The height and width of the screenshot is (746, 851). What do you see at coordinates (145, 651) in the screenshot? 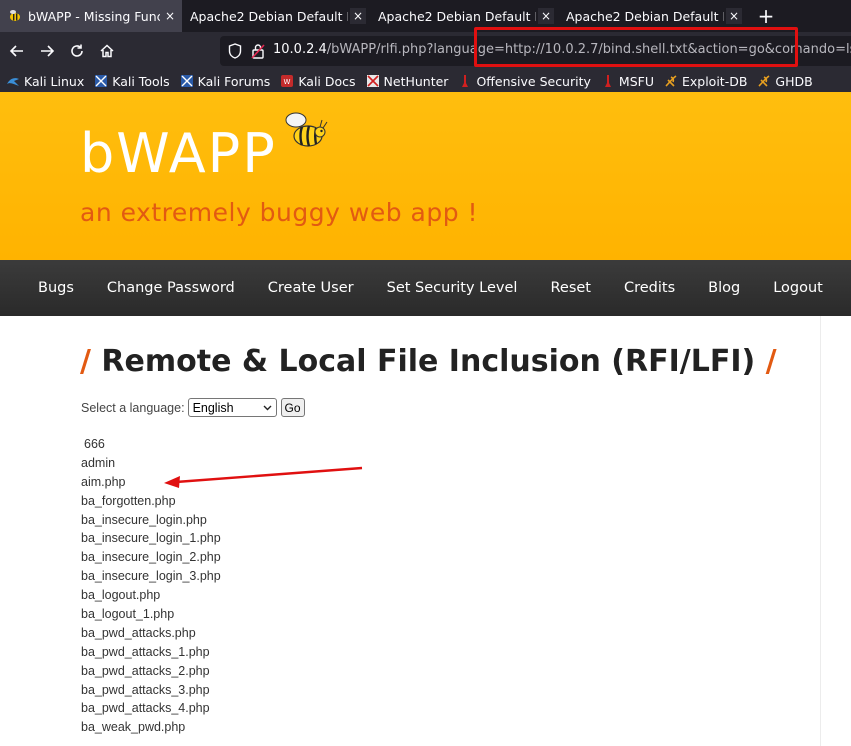
I see `list-item: ba_pwd_attacks_1.php` at bounding box center [145, 651].